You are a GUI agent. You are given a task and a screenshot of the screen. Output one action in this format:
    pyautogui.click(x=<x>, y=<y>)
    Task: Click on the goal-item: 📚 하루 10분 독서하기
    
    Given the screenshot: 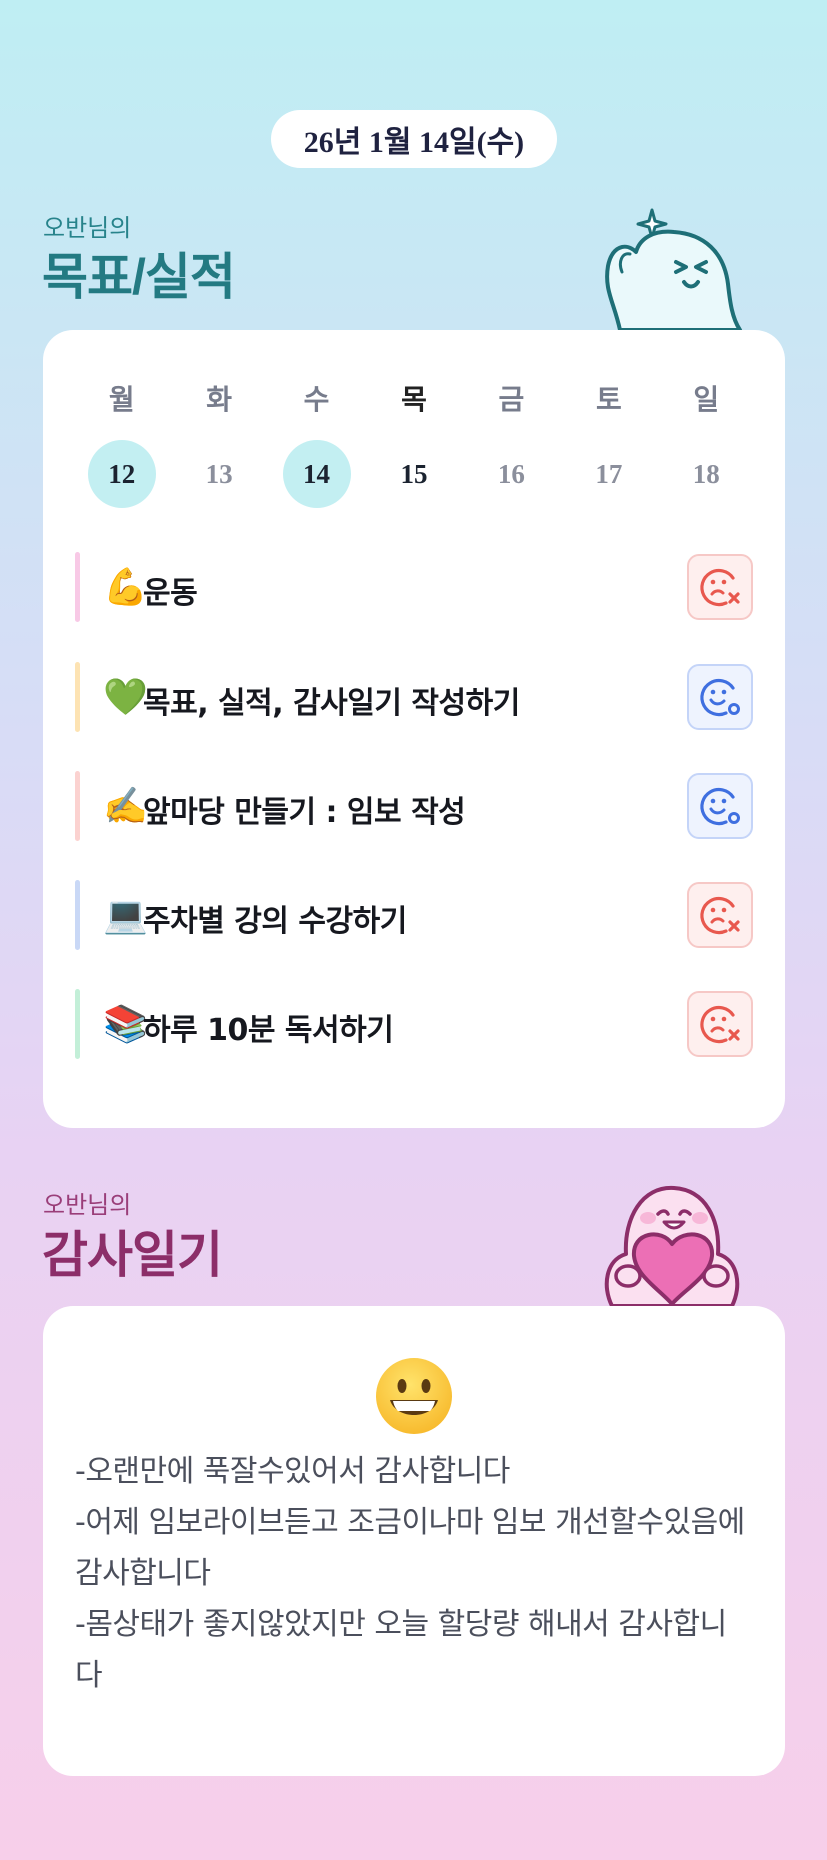 What is the action you would take?
    pyautogui.click(x=414, y=1024)
    